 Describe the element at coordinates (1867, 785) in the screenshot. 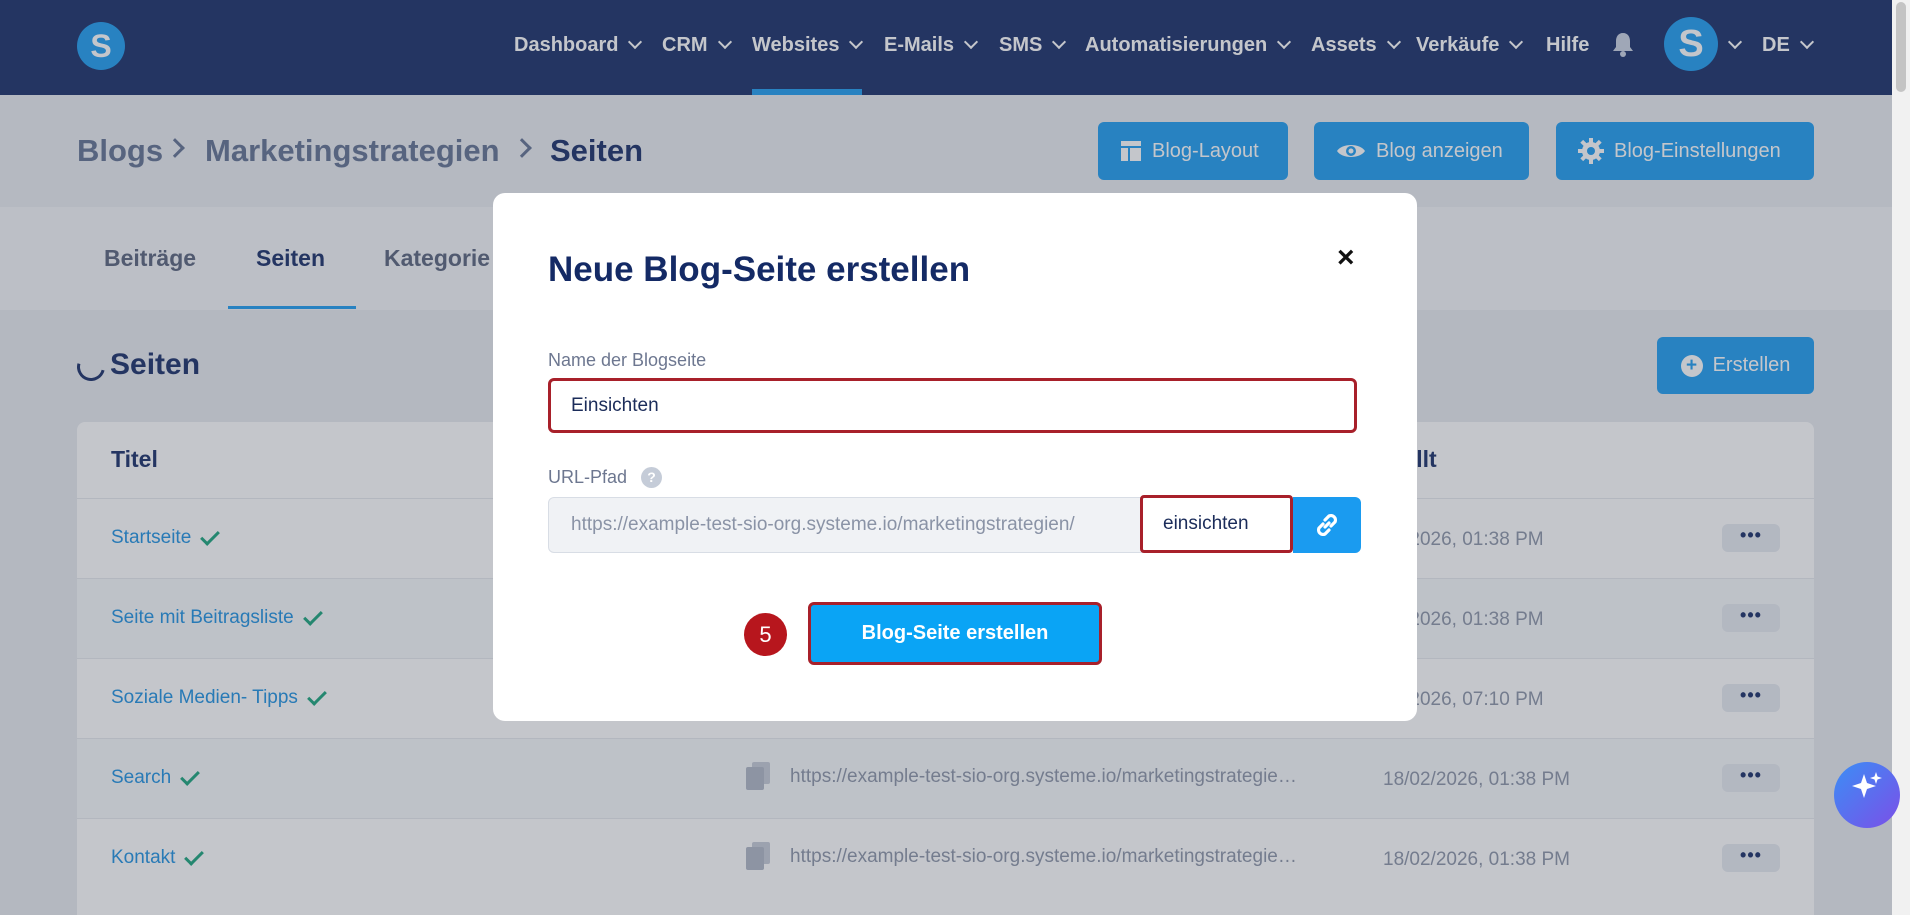

I see `sparkle-icon` at that location.